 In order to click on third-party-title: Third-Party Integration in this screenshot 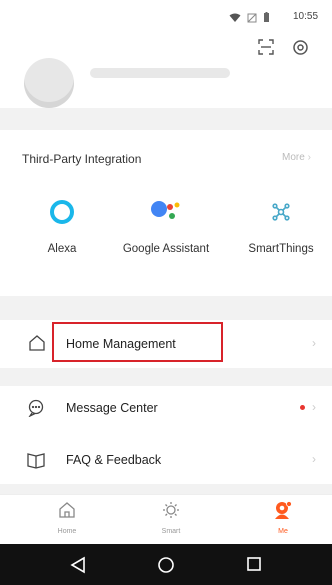, I will do `click(82, 159)`.